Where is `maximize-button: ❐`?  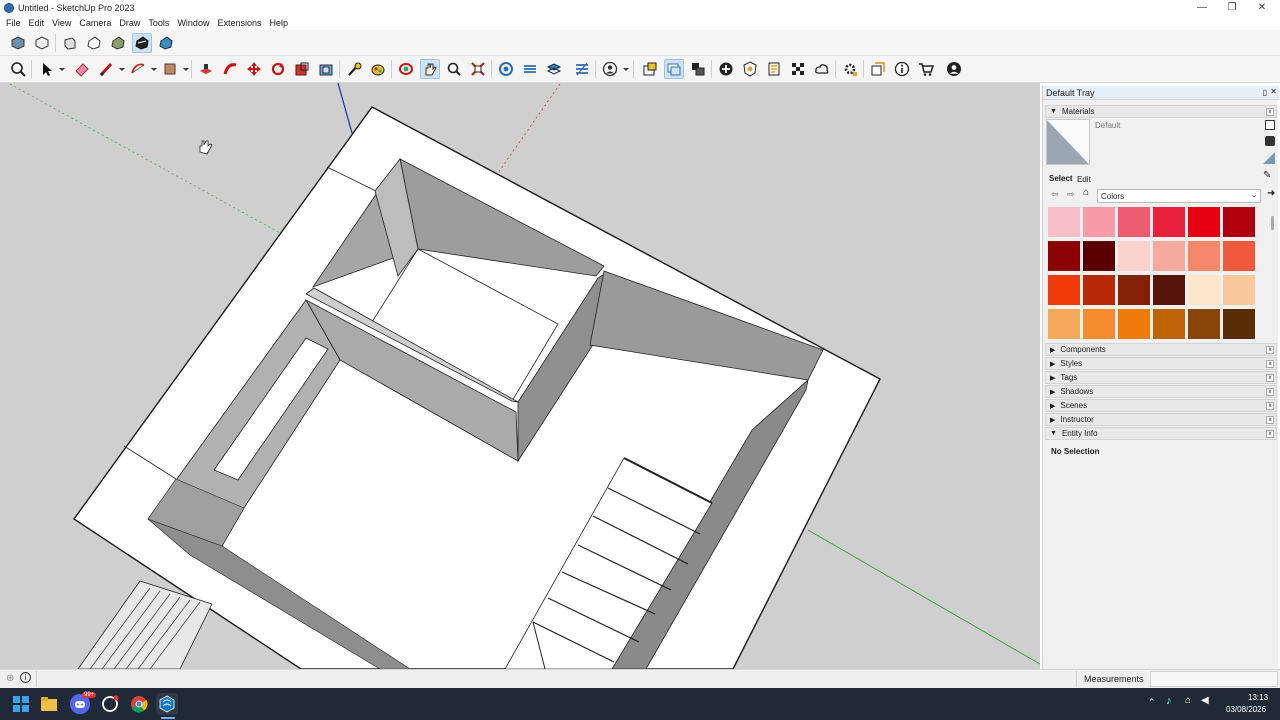 maximize-button: ❐ is located at coordinates (1232, 7).